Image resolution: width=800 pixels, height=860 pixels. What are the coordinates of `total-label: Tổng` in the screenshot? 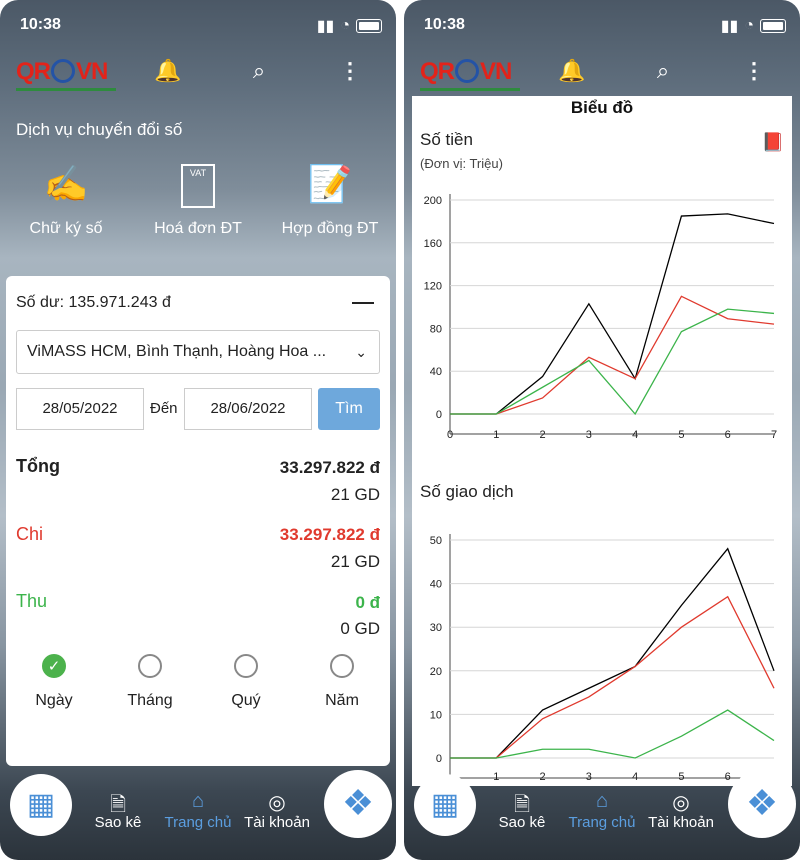 It's located at (38, 466).